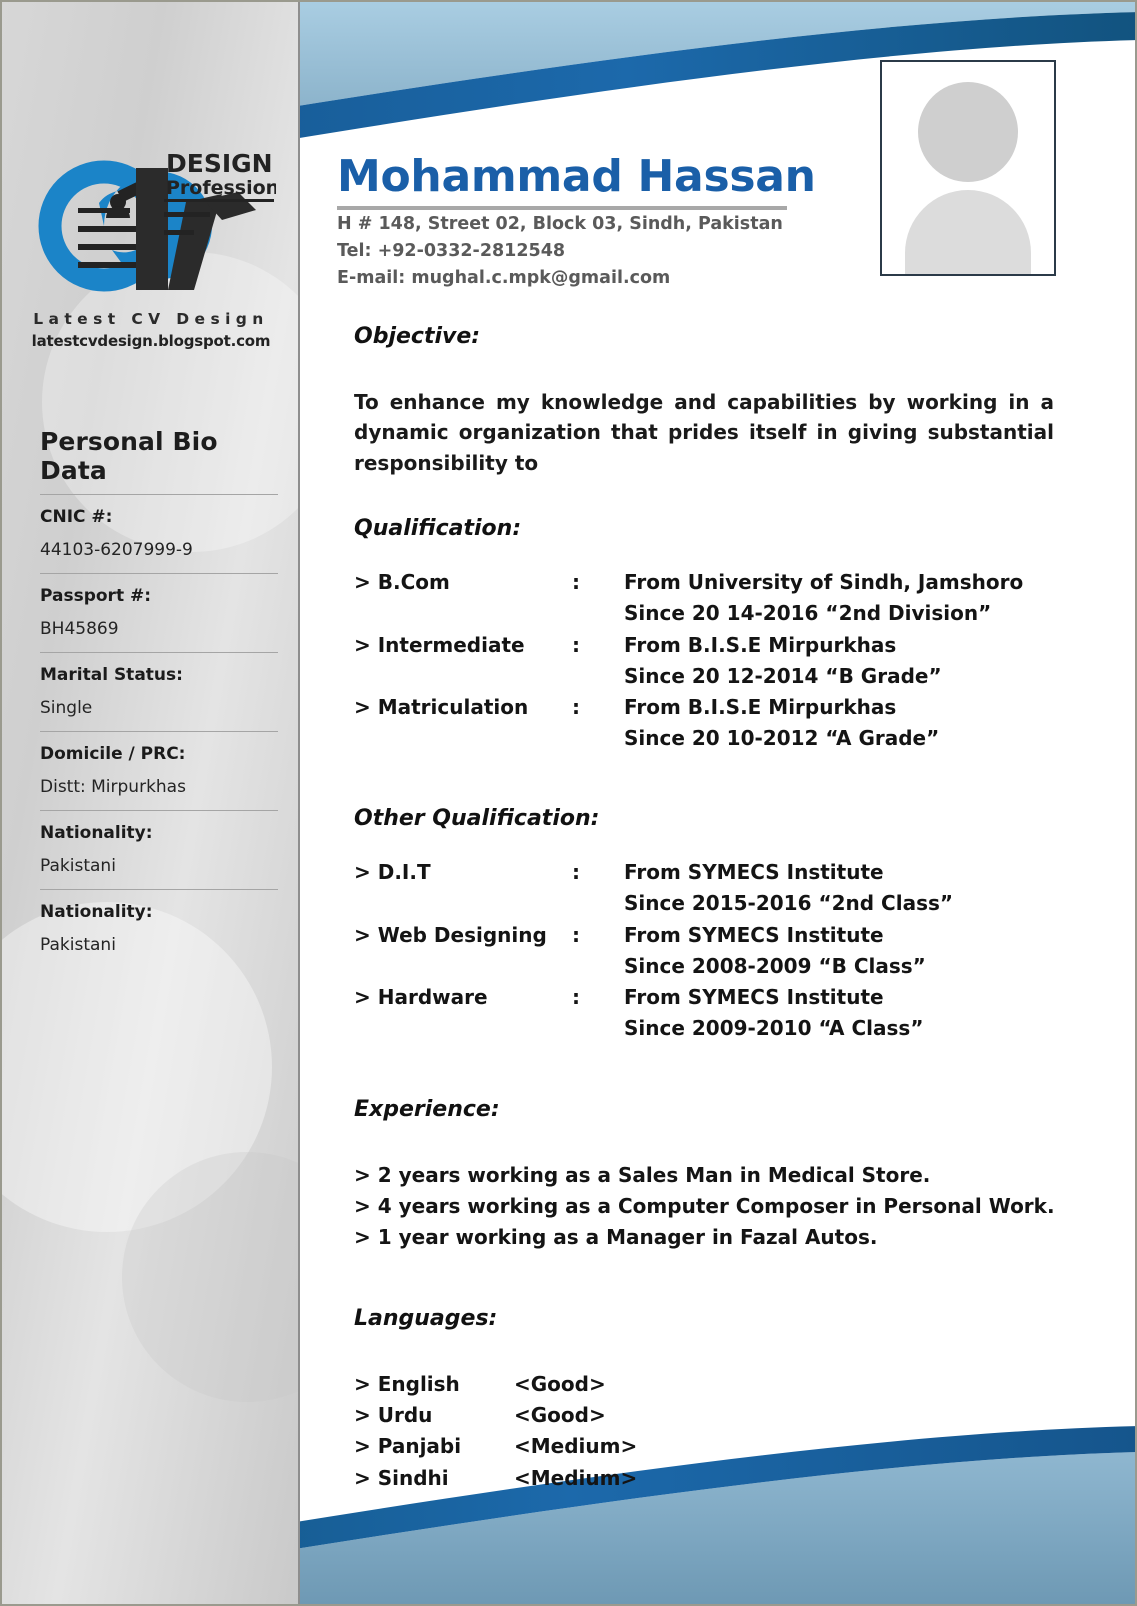 This screenshot has width=1137, height=1606. Describe the element at coordinates (808, 613) in the screenshot. I see `qualification-since: Since 20 14-2016 “2nd Division”` at that location.